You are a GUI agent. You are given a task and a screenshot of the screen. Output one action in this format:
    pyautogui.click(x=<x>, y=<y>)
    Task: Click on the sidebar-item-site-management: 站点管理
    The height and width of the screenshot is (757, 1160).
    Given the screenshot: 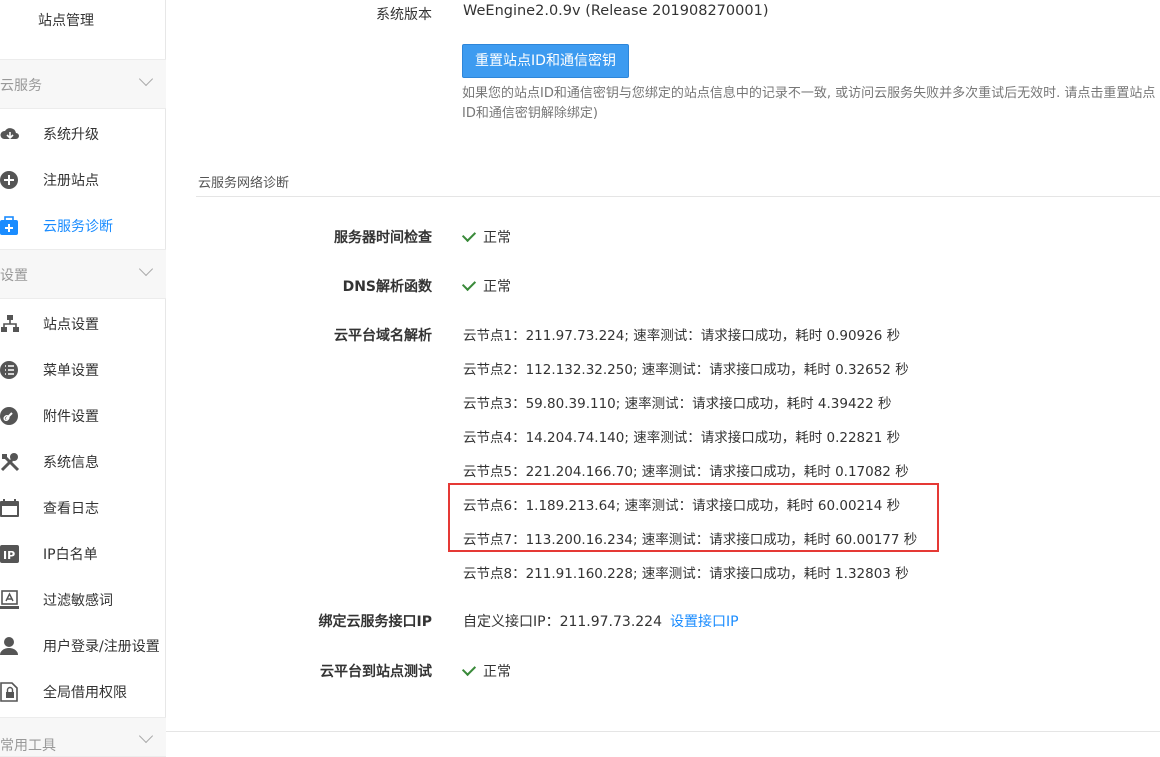 What is the action you would take?
    pyautogui.click(x=83, y=30)
    